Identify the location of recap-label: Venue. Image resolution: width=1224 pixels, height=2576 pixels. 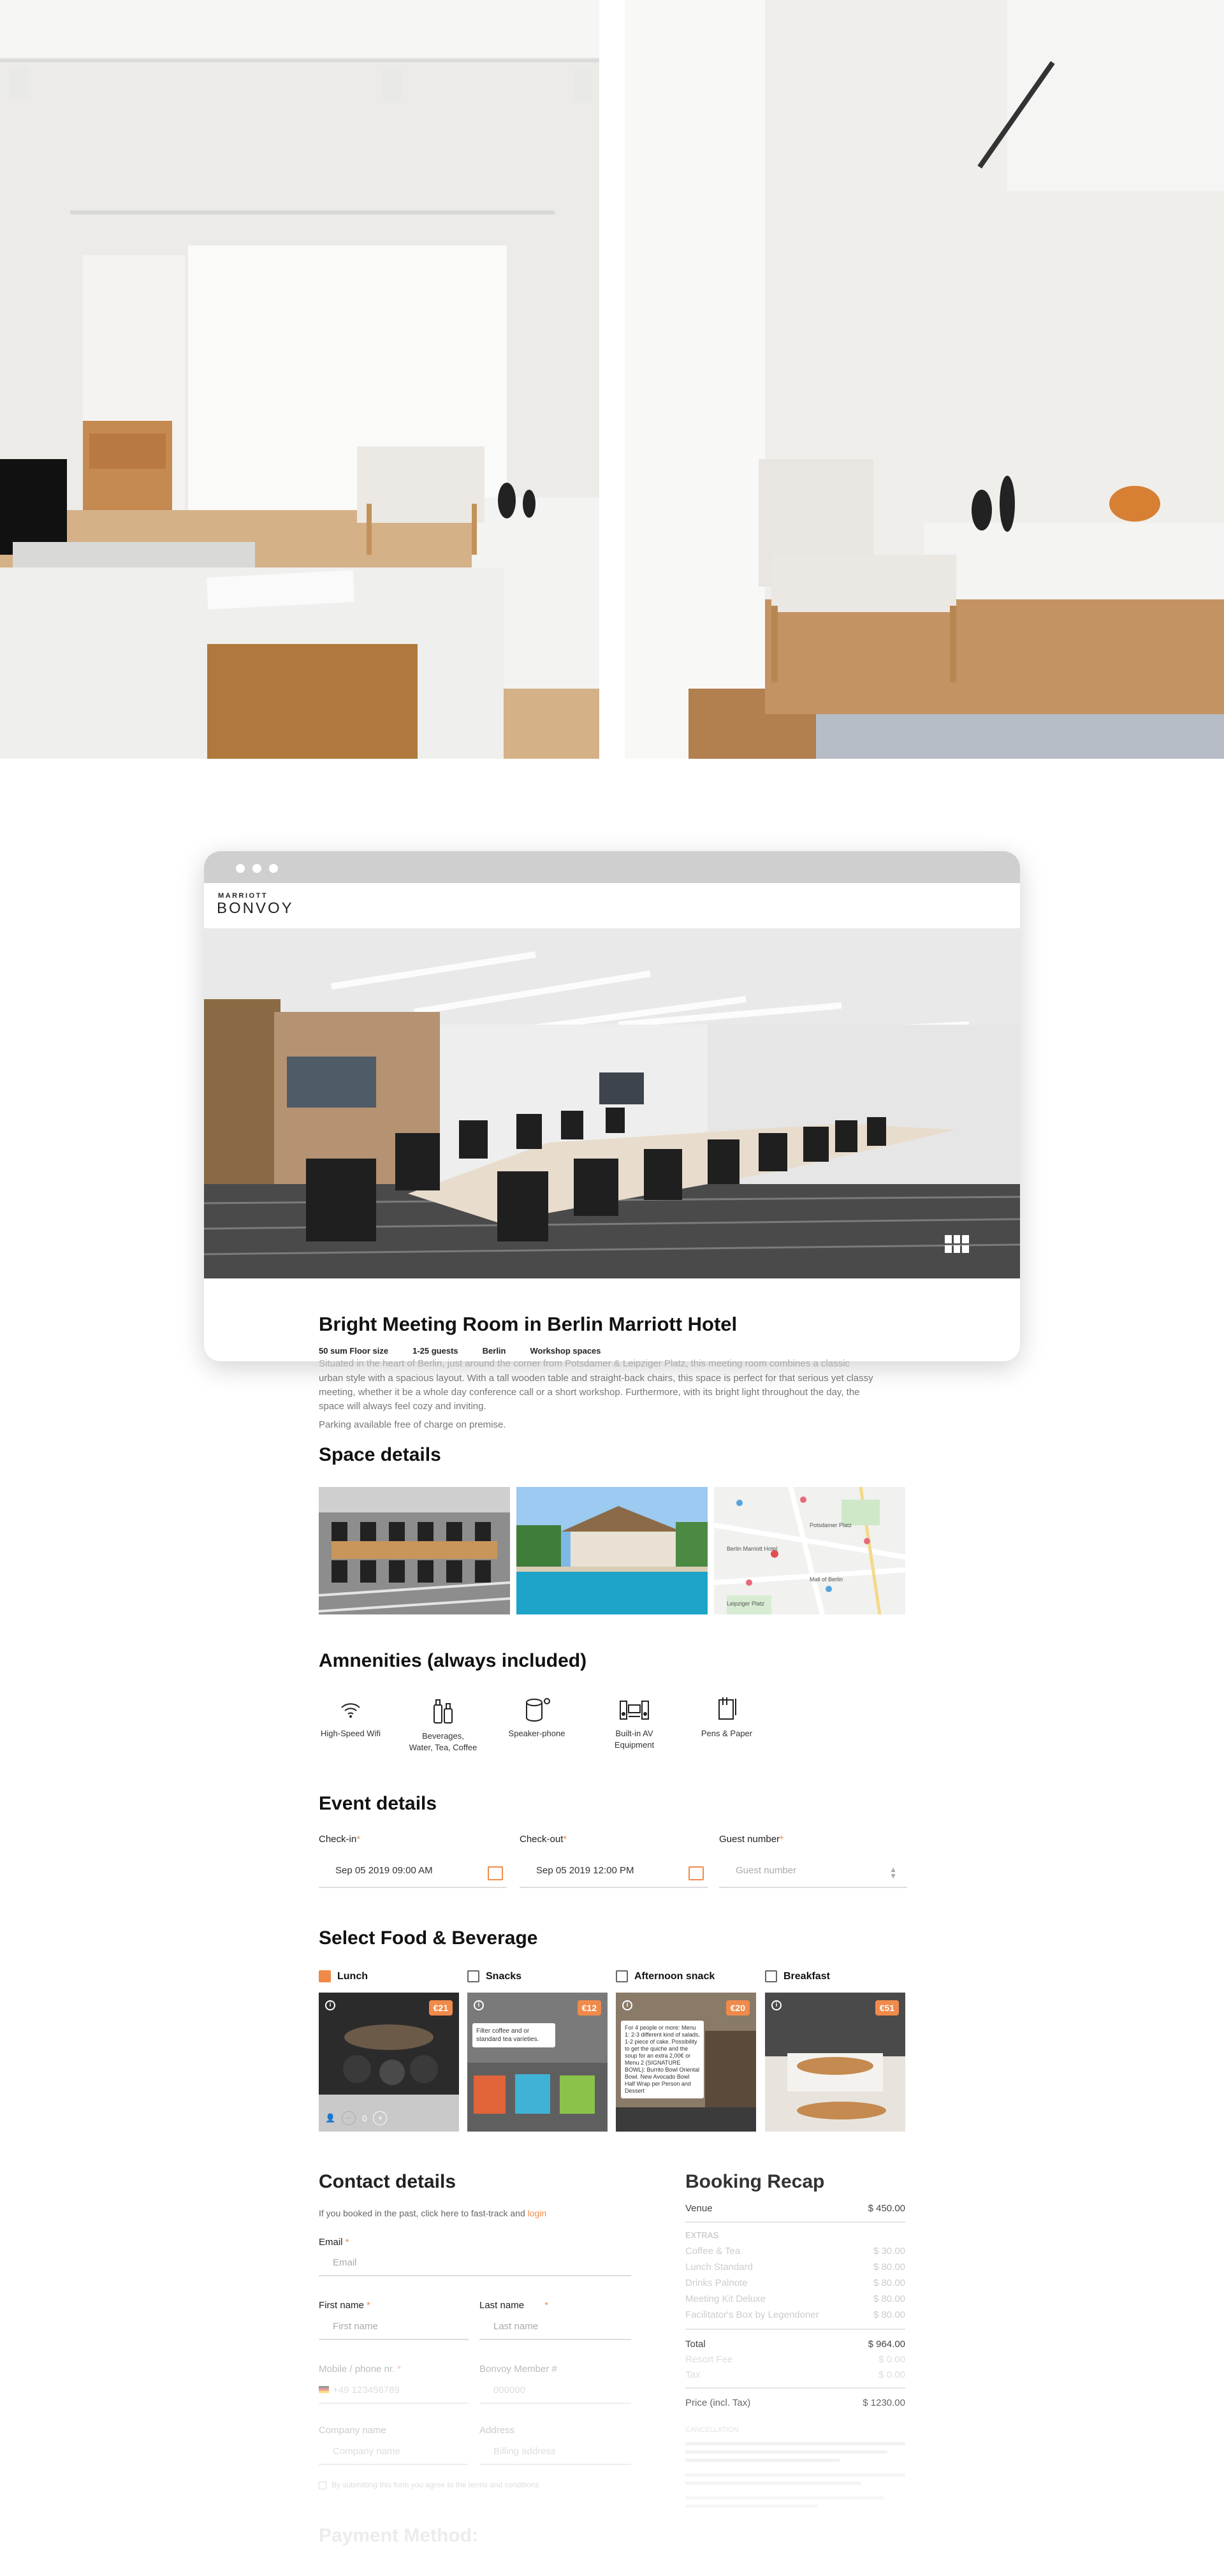
(699, 2208).